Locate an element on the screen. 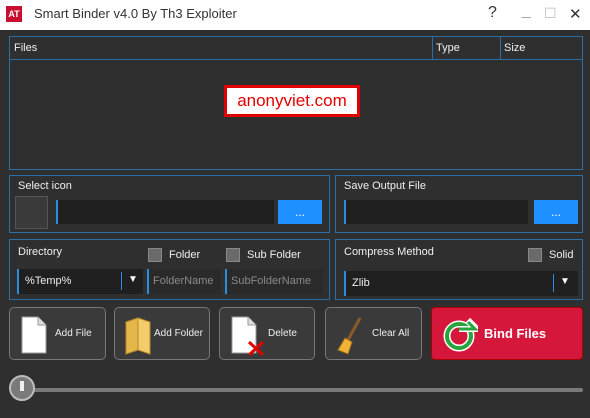 The height and width of the screenshot is (418, 590). folder-checkbox is located at coordinates (155, 255).